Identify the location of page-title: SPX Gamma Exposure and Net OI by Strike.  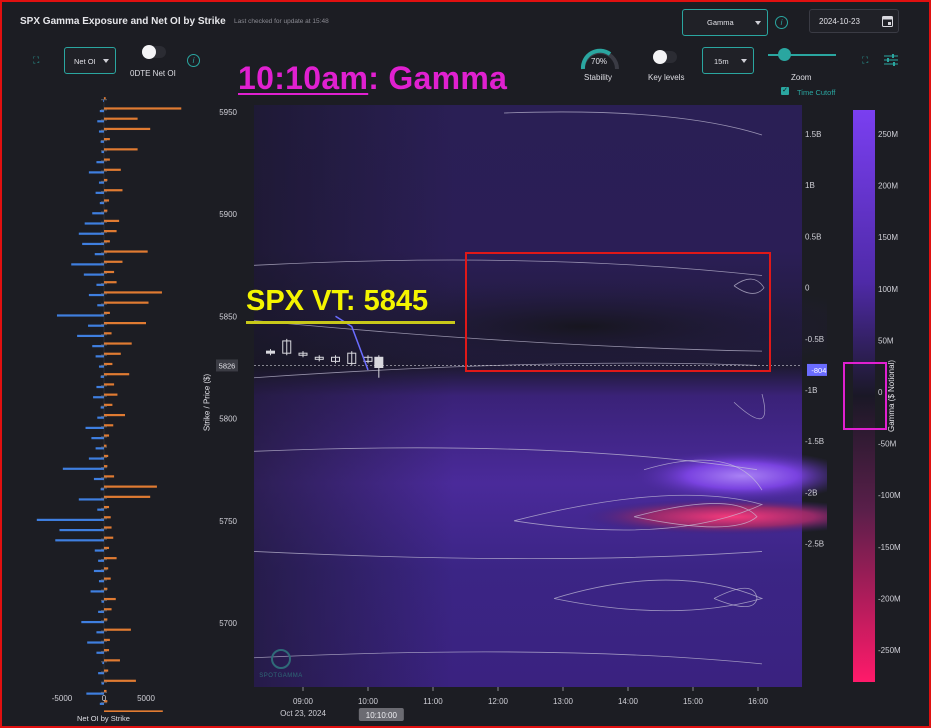
(123, 21).